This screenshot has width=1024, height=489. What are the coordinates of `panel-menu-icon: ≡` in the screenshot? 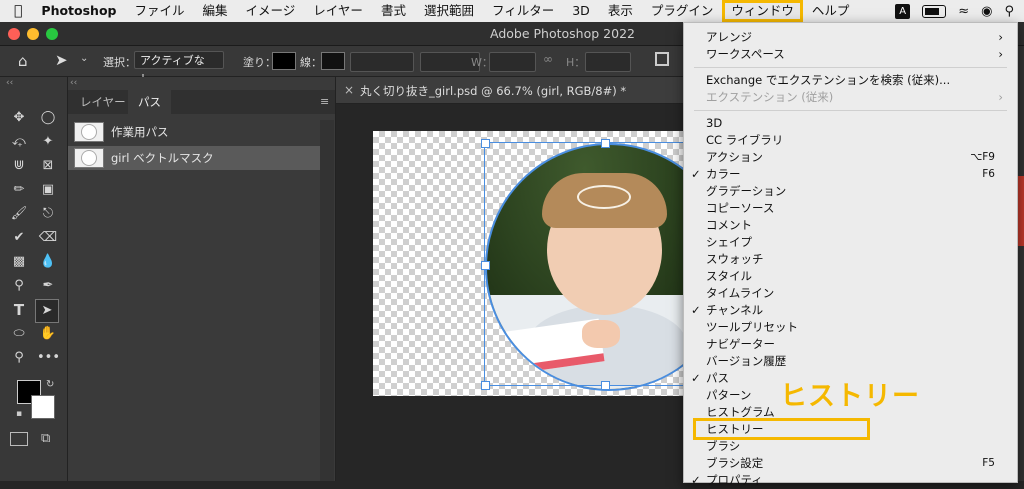 It's located at (324, 101).